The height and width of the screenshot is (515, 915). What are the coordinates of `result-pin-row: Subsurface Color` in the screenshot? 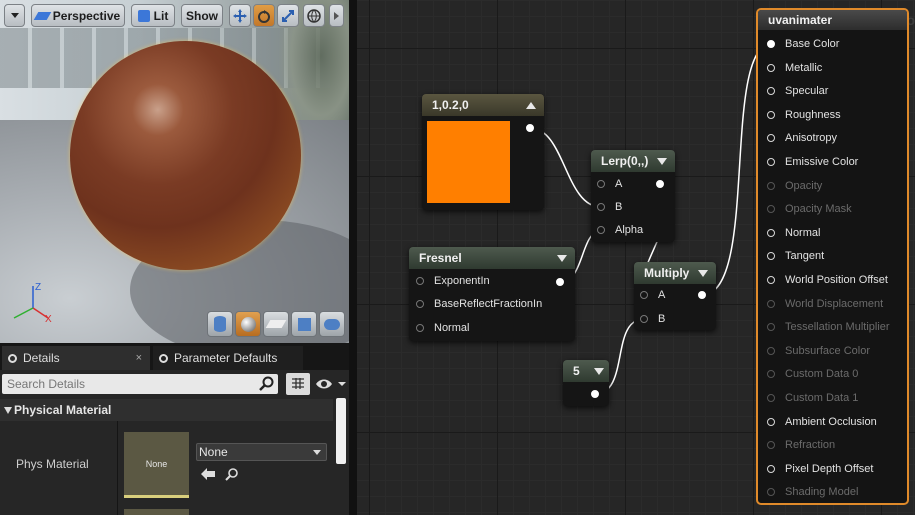 It's located at (818, 351).